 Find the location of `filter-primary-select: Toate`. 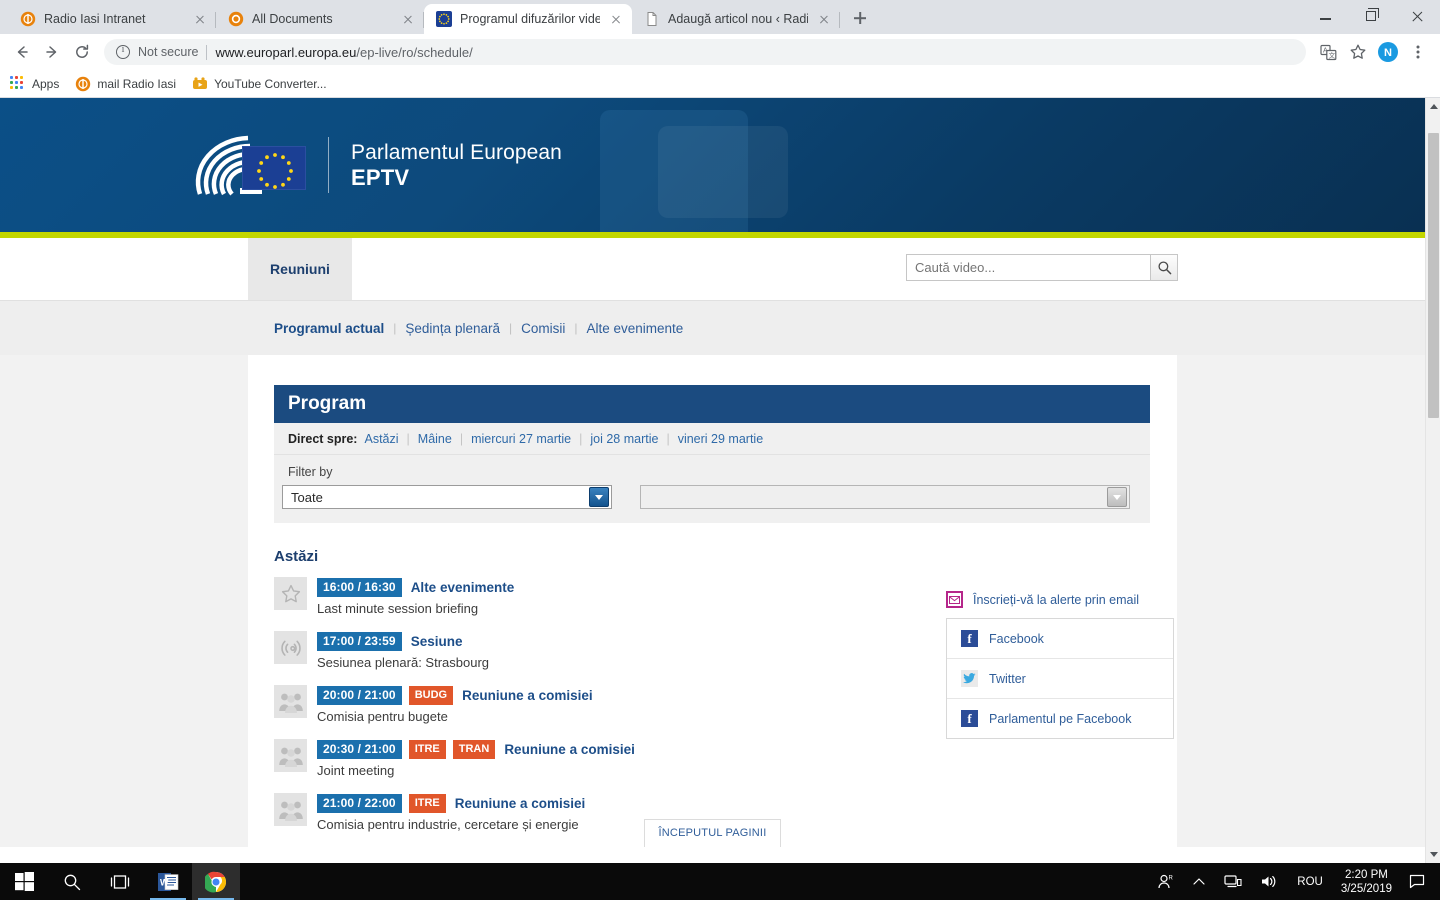

filter-primary-select: Toate is located at coordinates (447, 497).